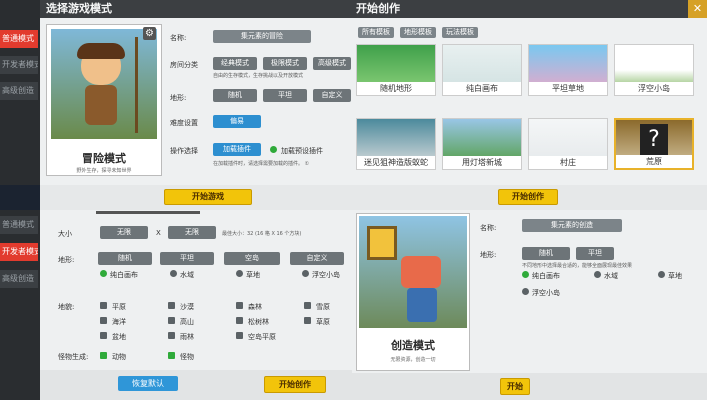  Describe the element at coordinates (568, 144) in the screenshot. I see `template-village: 村庄` at that location.